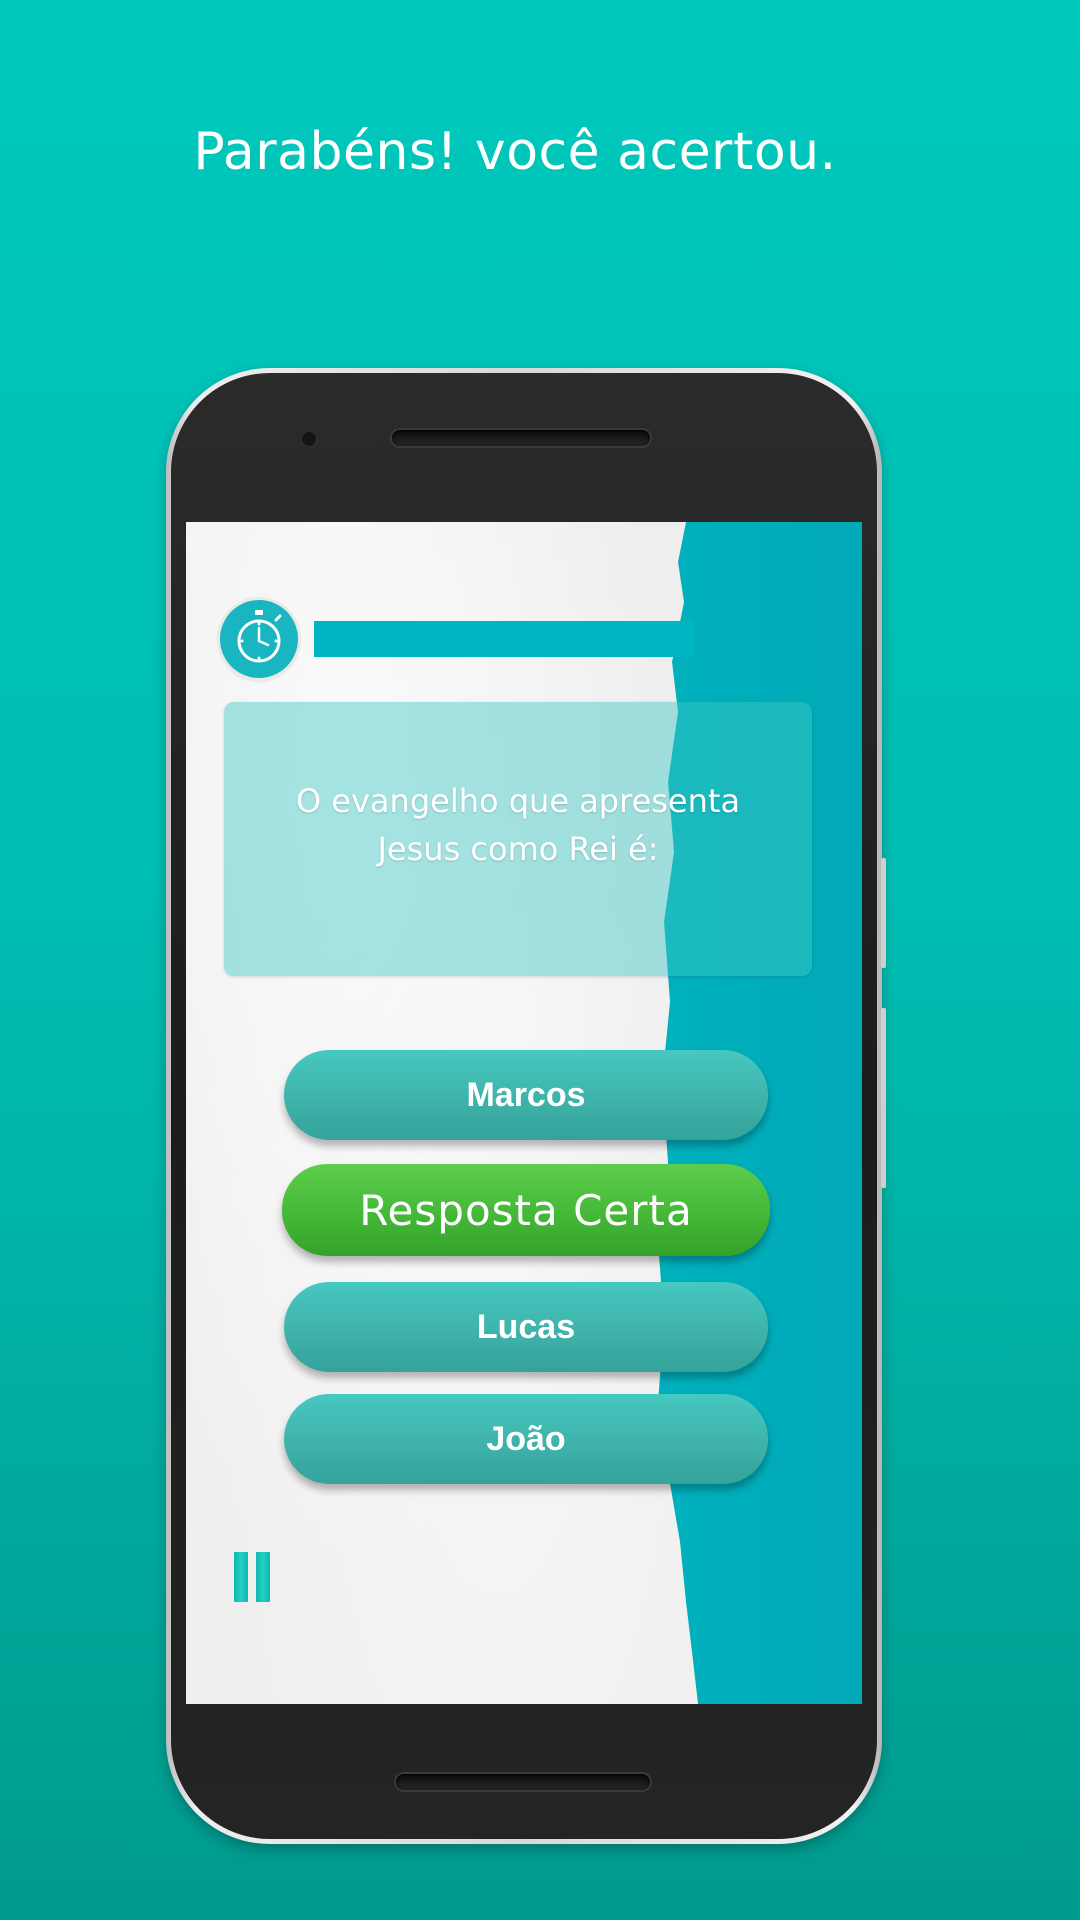 This screenshot has height=1920, width=1080. I want to click on bottom-speaker, so click(523, 1782).